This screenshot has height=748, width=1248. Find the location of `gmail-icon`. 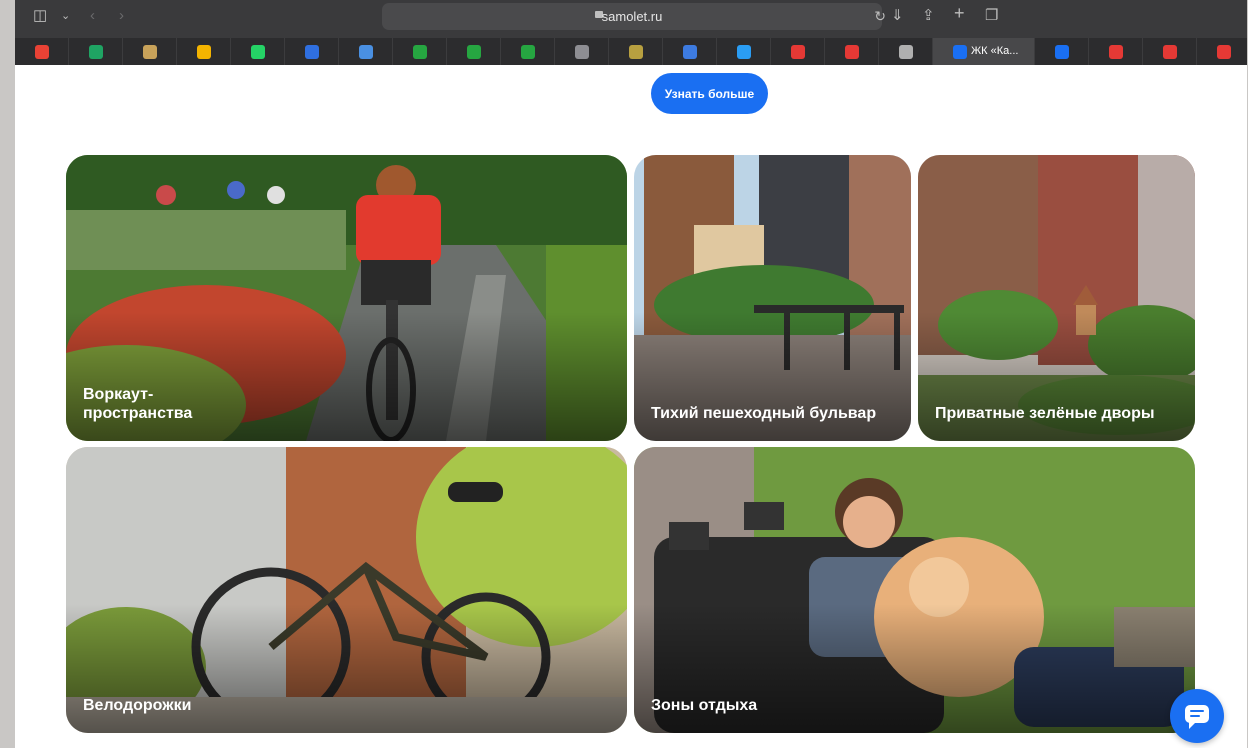

gmail-icon is located at coordinates (41, 52).